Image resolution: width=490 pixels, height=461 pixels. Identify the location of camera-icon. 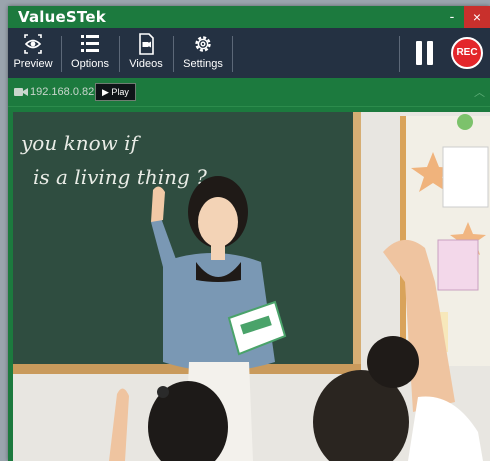
(21, 92).